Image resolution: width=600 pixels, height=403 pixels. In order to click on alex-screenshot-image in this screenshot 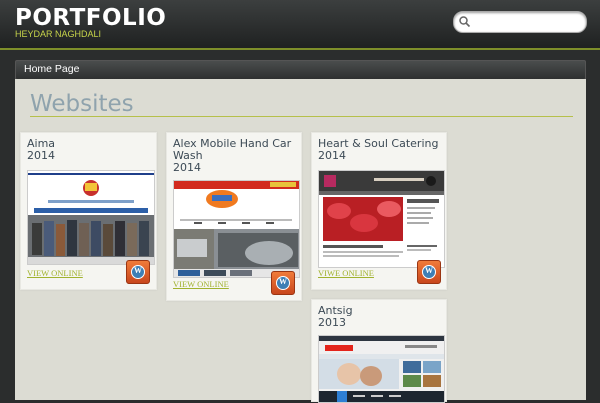, I will do `click(236, 229)`.